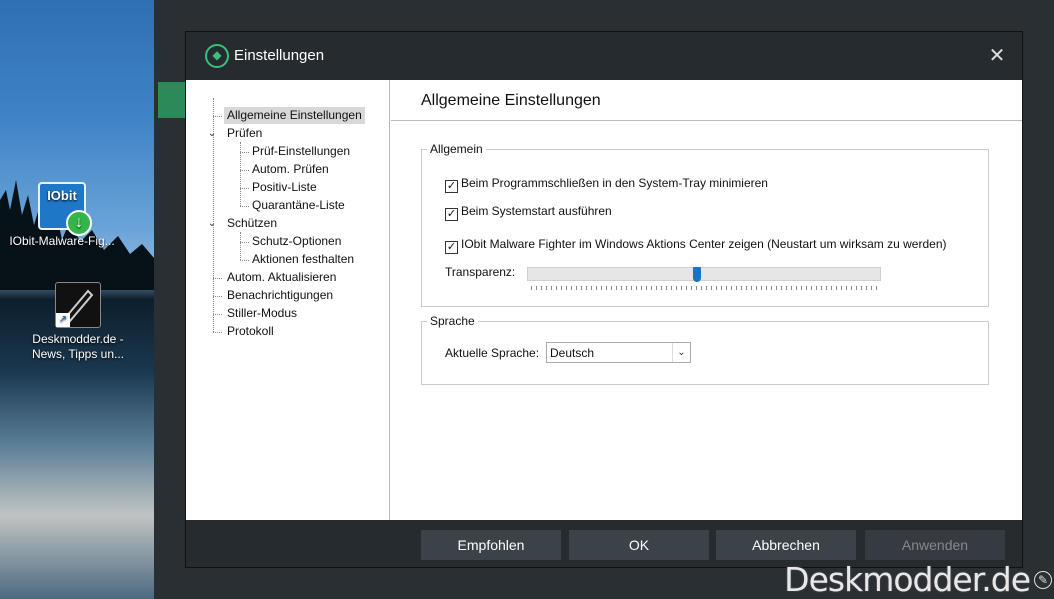  Describe the element at coordinates (298, 205) in the screenshot. I see `nav-item-quarantaene-liste: Quarantäne-Liste` at that location.